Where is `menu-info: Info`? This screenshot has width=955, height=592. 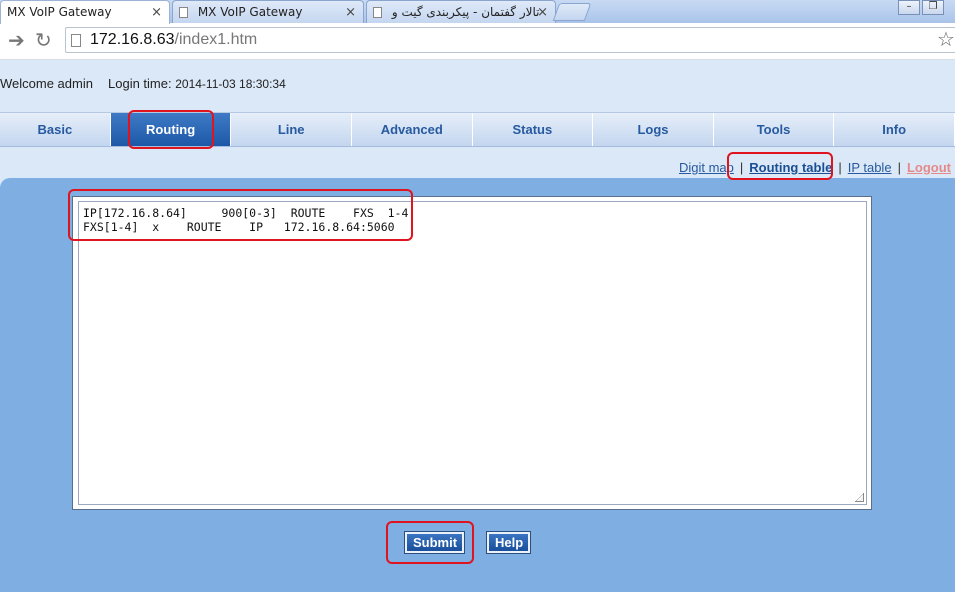 menu-info: Info is located at coordinates (894, 129).